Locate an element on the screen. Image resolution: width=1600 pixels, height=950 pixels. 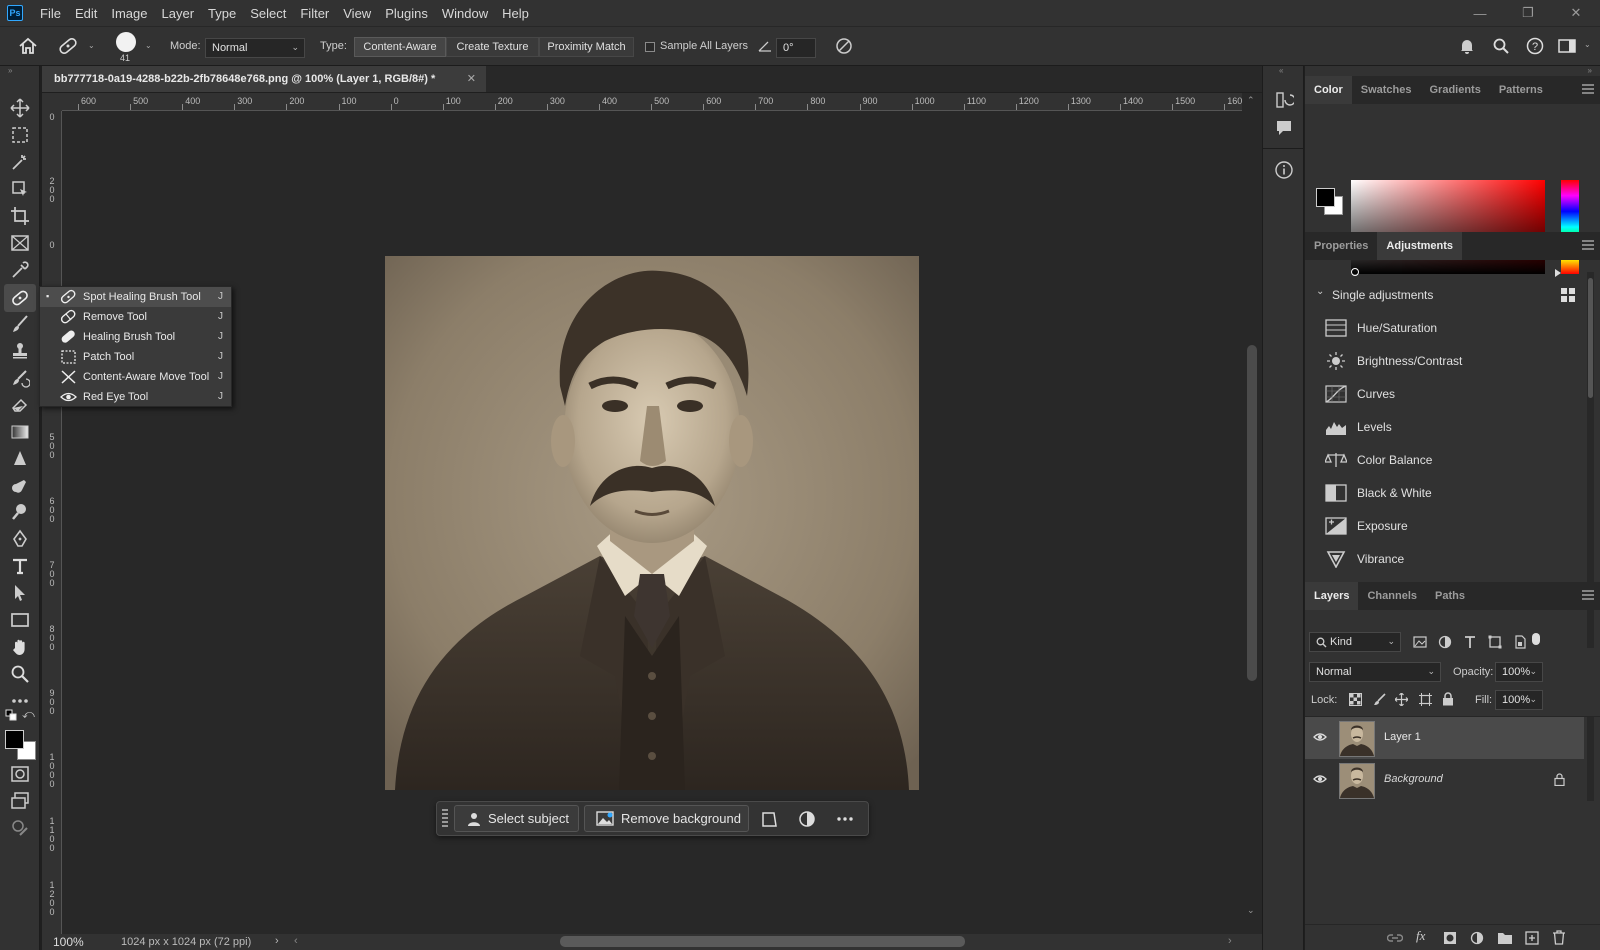
menu-window: Window is located at coordinates (465, 13).